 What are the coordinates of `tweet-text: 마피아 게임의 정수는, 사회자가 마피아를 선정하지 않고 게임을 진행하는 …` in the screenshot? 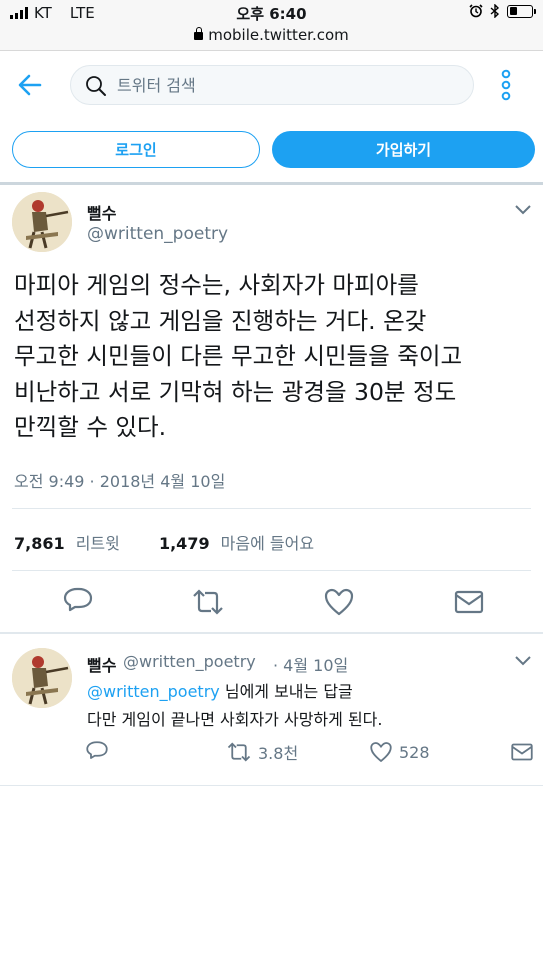 It's located at (238, 356).